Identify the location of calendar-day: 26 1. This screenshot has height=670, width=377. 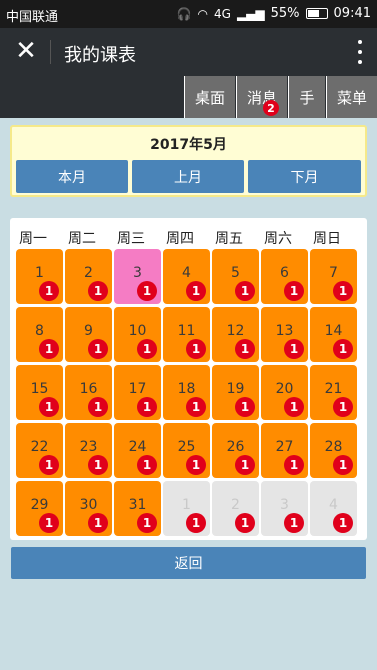
(235, 450).